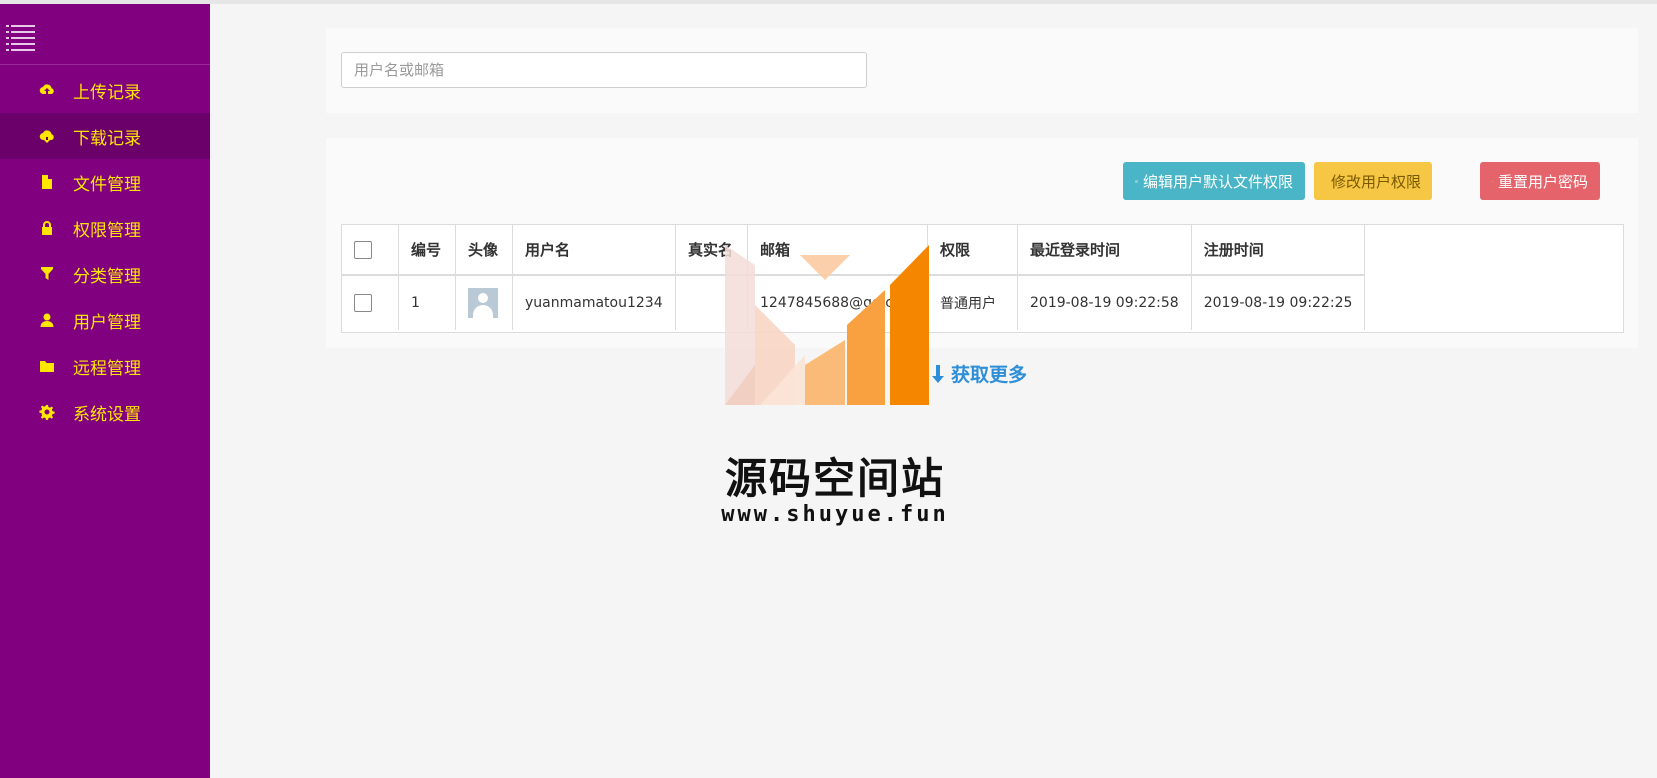 The height and width of the screenshot is (778, 1657). Describe the element at coordinates (1278, 250) in the screenshot. I see `column-header-registered: 注册时间` at that location.